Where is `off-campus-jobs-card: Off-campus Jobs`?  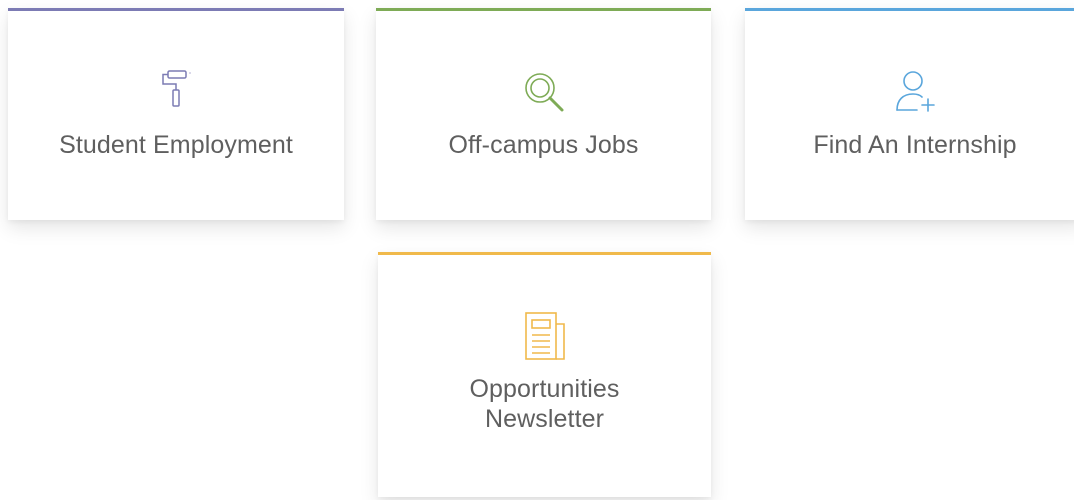 off-campus-jobs-card: Off-campus Jobs is located at coordinates (543, 114).